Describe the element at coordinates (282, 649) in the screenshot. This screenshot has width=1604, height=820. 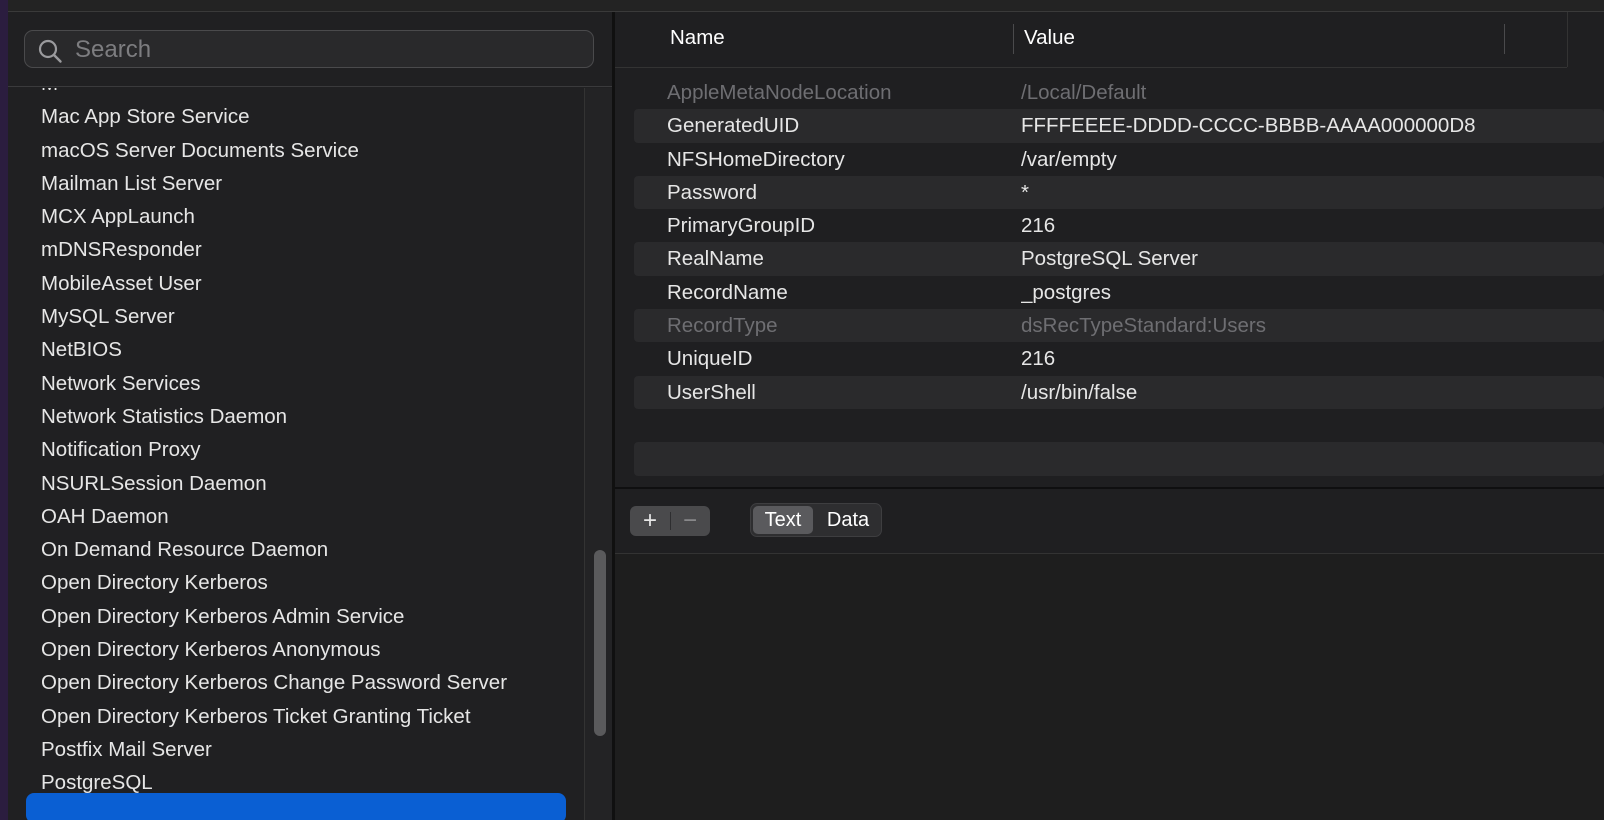
I see `list-item: Open Directory Kerberos Anonymous` at that location.